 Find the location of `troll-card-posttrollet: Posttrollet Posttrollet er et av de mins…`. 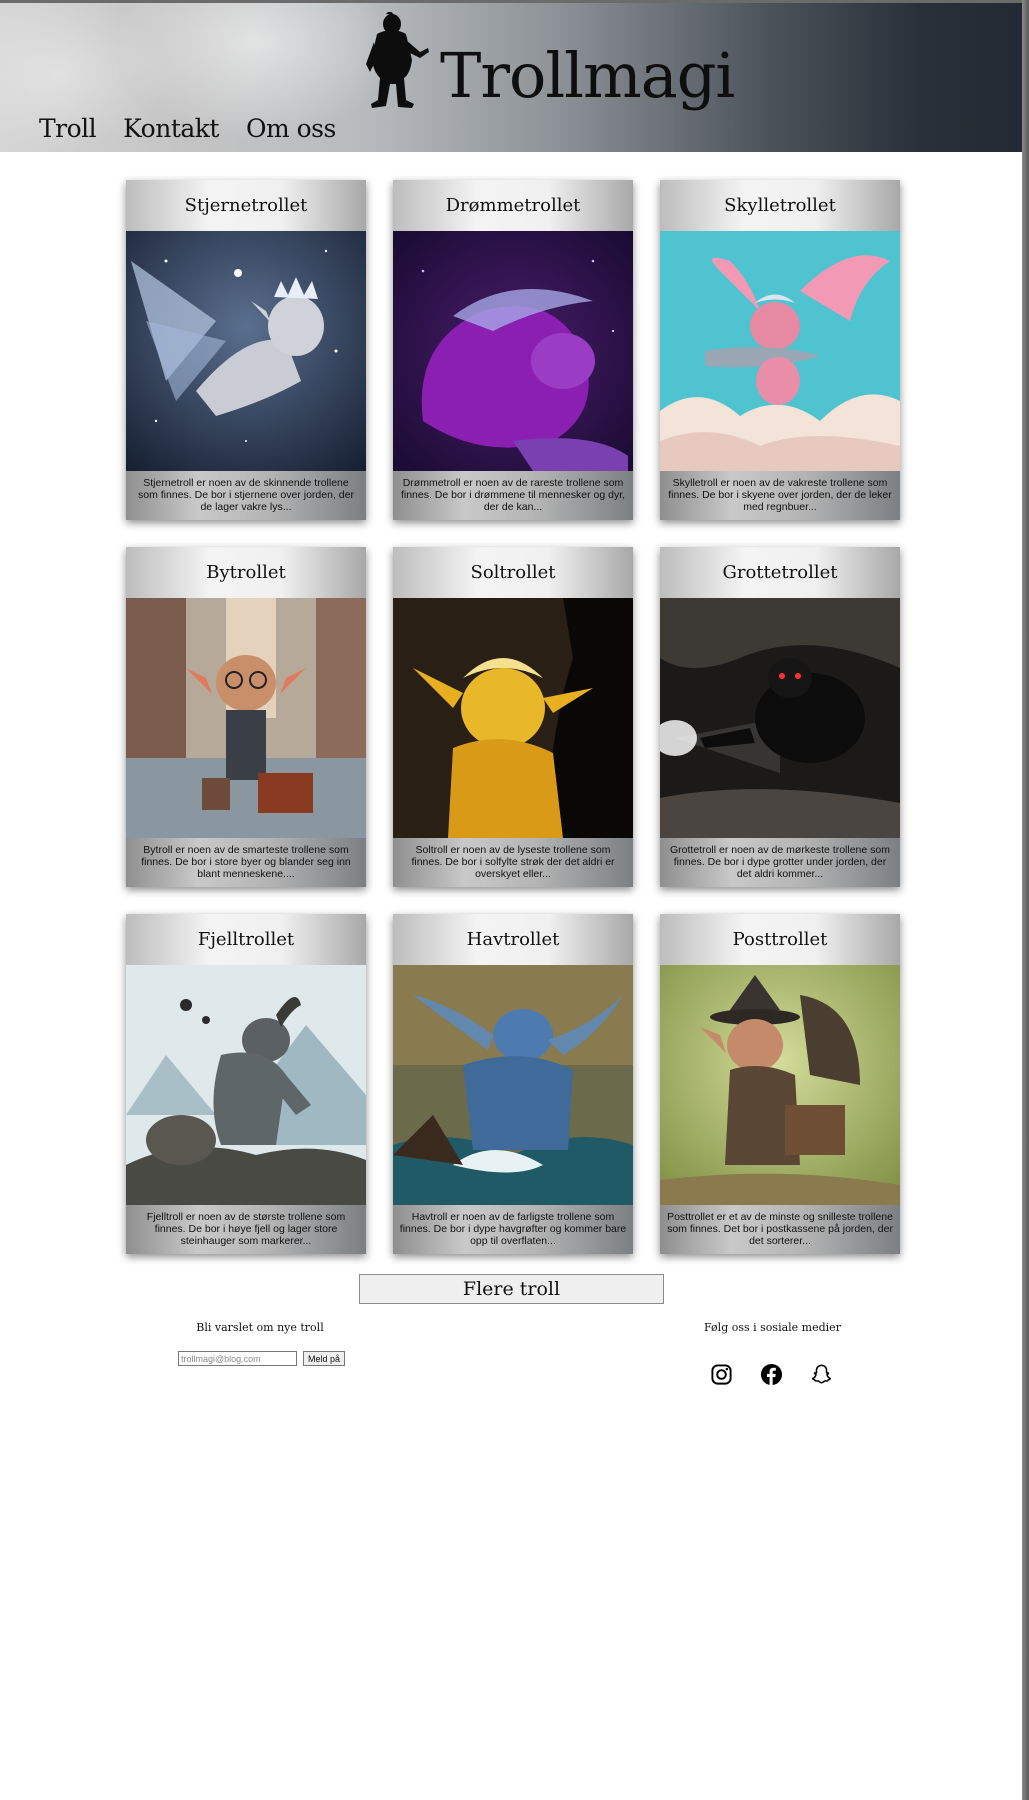

troll-card-posttrollet: Posttrollet Posttrollet er et av de mins… is located at coordinates (780, 1084).